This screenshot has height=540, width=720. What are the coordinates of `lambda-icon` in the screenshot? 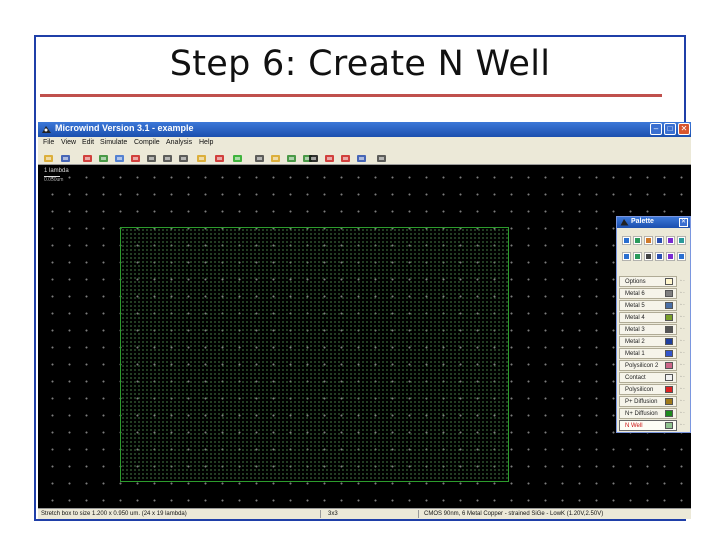 It's located at (313, 156).